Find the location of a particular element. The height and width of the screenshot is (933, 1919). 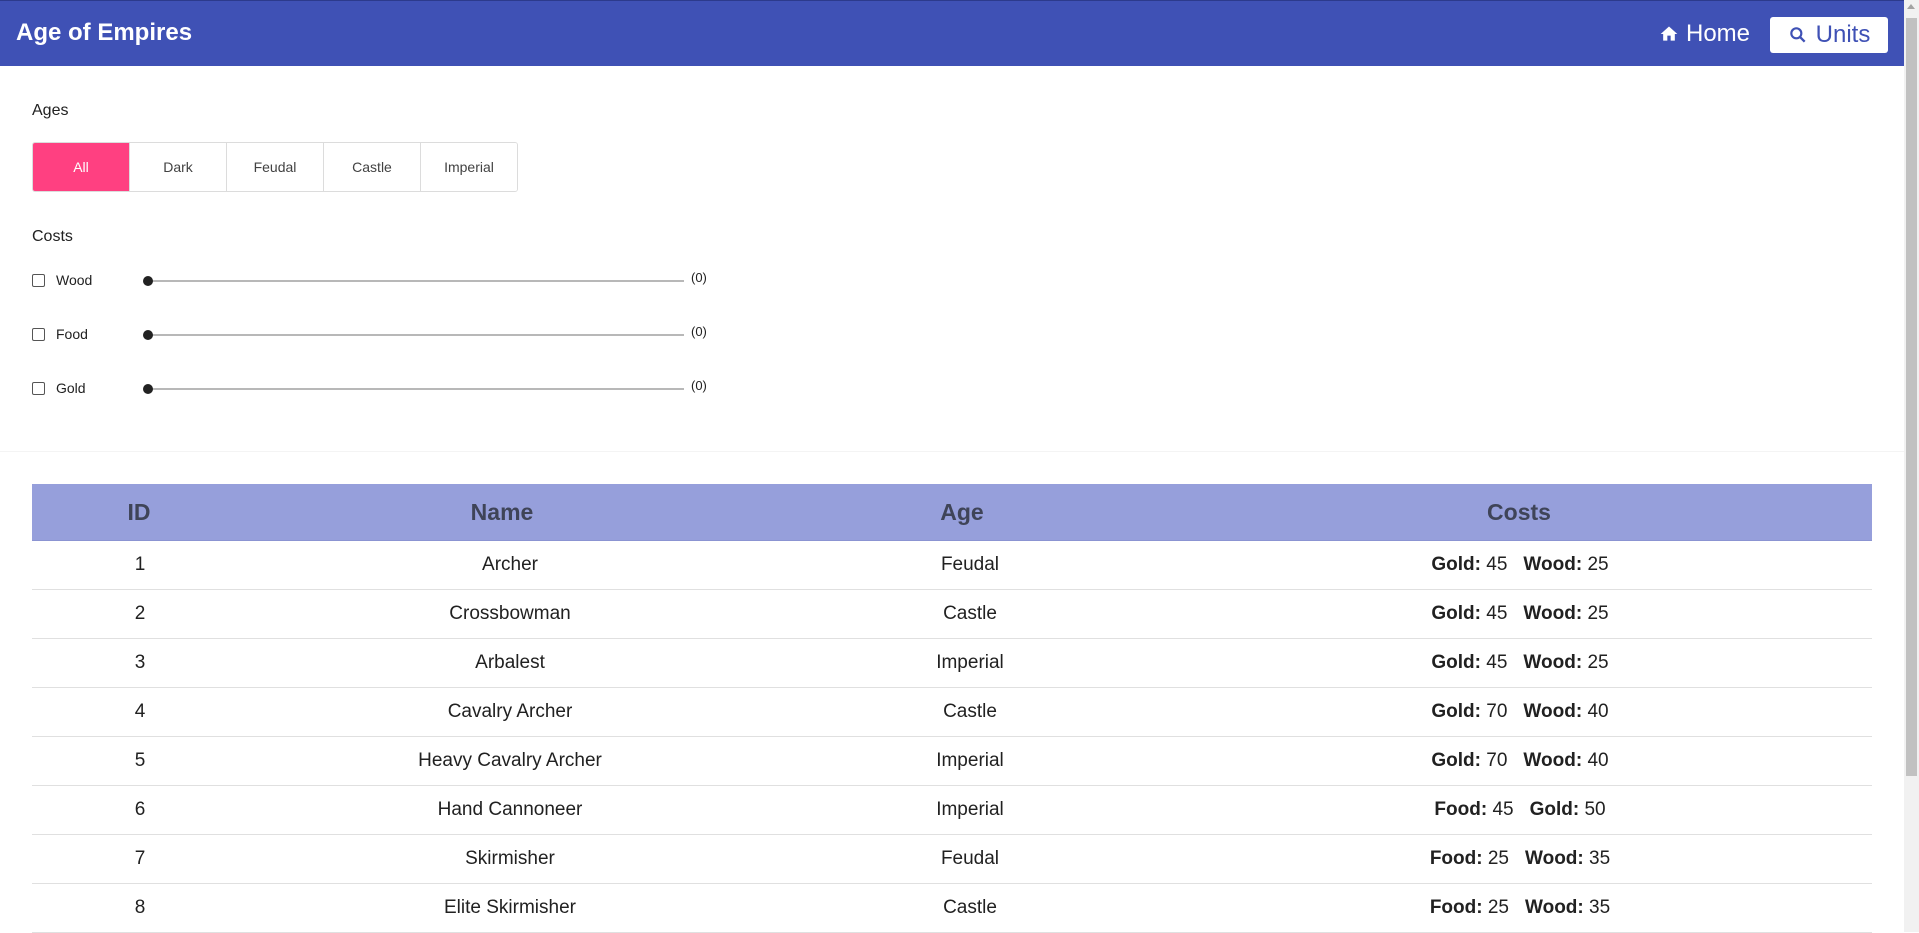

cell-name: Arbalest is located at coordinates (510, 662).